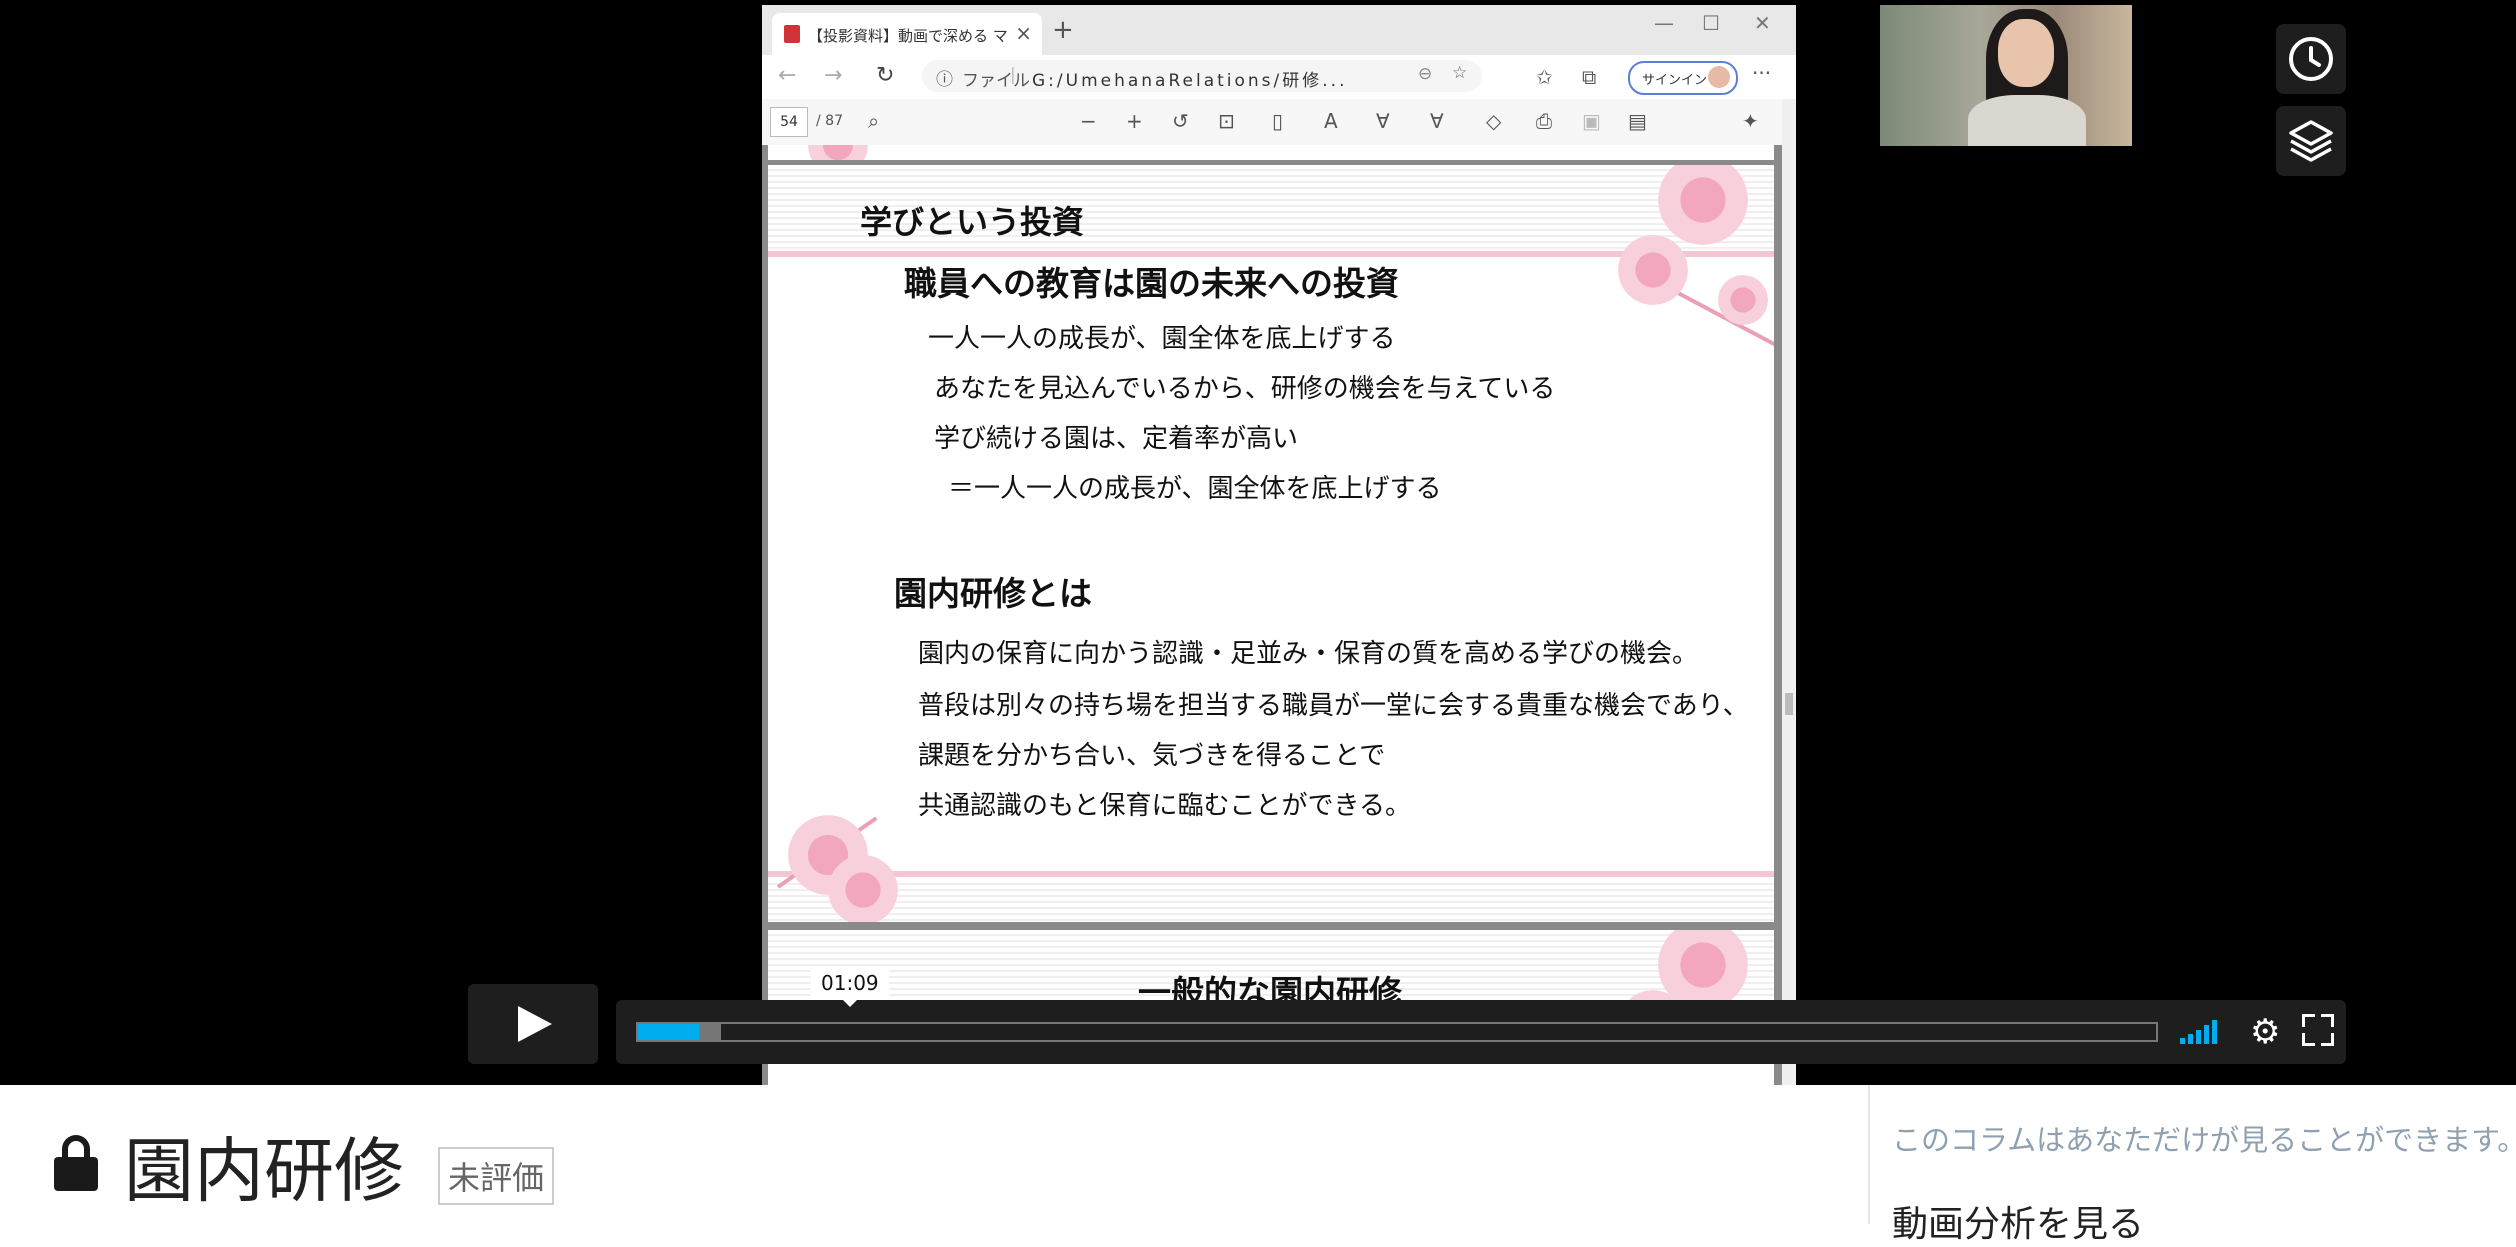 The image size is (2516, 1247). What do you see at coordinates (789, 122) in the screenshot?
I see `page-number-input: 54` at bounding box center [789, 122].